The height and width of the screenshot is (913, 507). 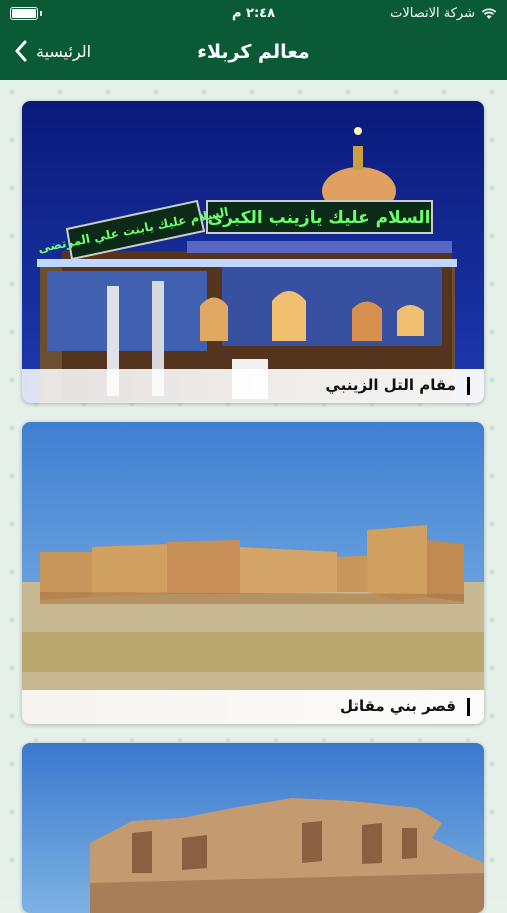 I want to click on card-title: مقام التل الزينبي, so click(x=390, y=385).